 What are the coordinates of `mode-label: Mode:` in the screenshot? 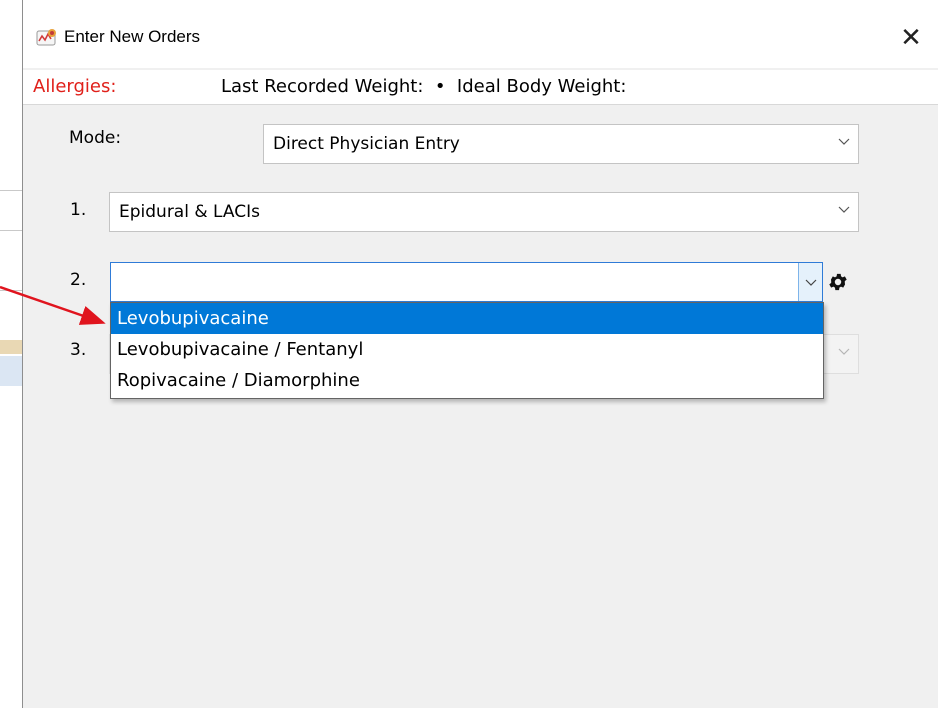 It's located at (95, 138).